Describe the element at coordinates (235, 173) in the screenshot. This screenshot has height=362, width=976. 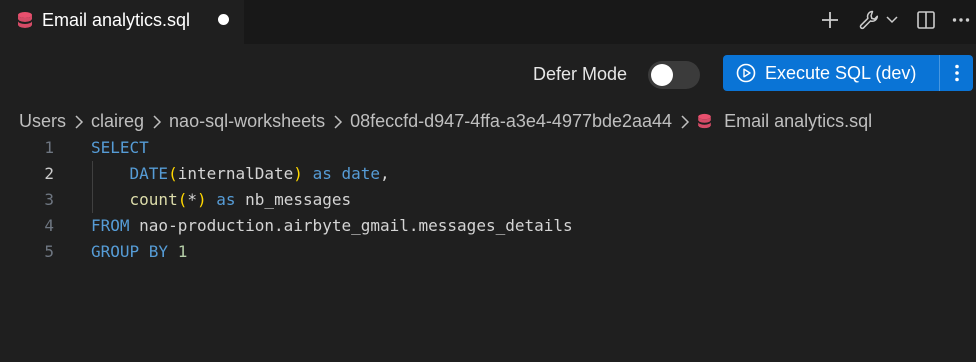
I see `code-token: internalDate` at that location.